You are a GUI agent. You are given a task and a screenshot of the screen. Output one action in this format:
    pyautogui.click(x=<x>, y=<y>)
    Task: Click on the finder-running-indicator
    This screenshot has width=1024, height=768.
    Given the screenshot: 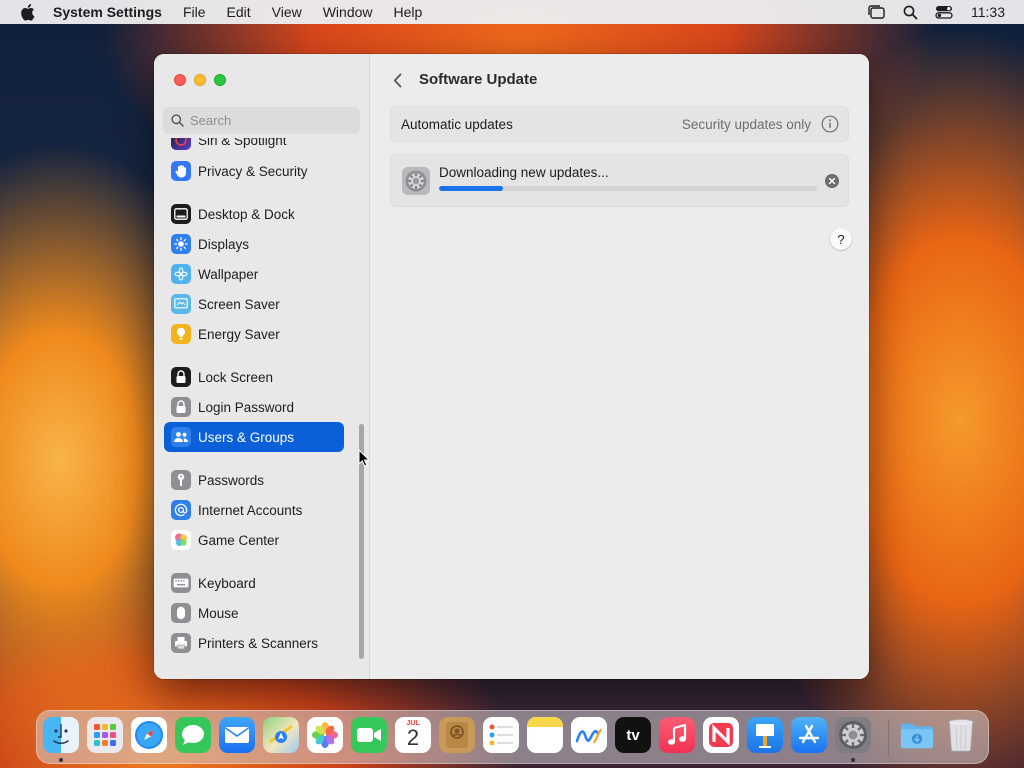 What is the action you would take?
    pyautogui.click(x=61, y=760)
    